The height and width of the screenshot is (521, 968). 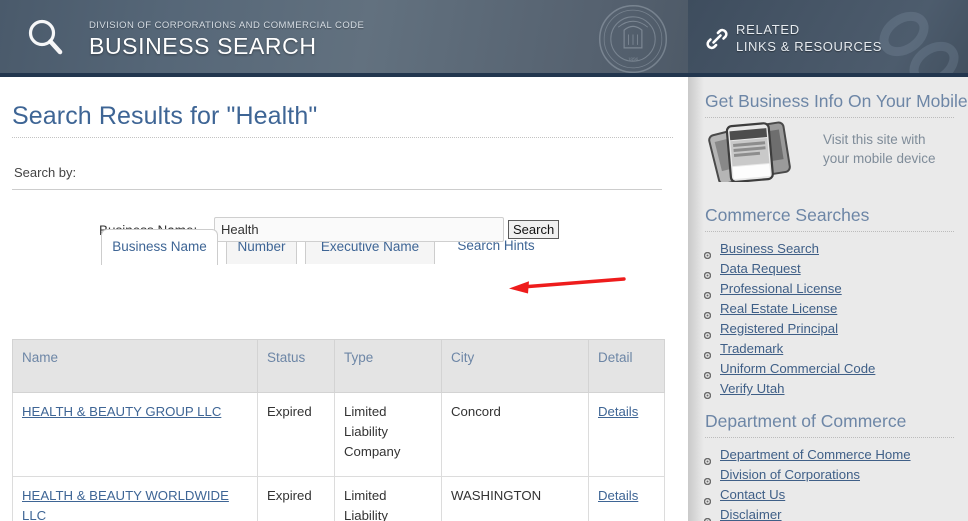 I want to click on column-header-status: Status, so click(x=296, y=366).